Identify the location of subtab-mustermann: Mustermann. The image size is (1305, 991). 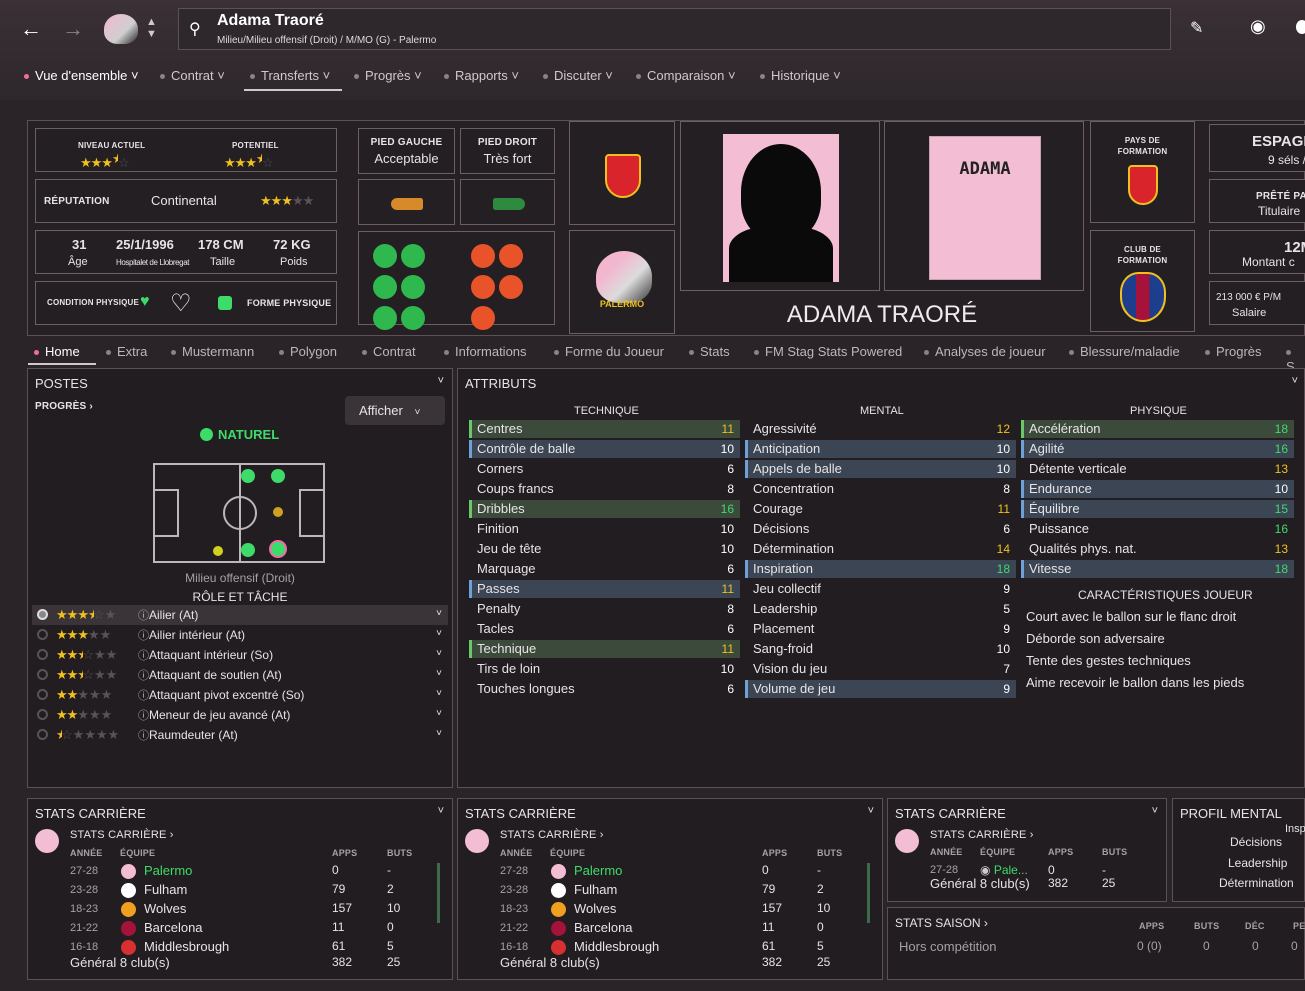
(212, 351).